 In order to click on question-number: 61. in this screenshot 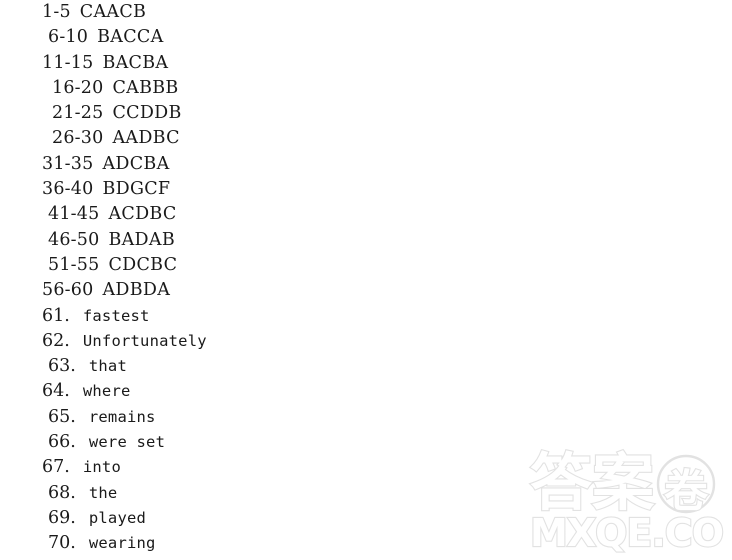, I will do `click(56, 315)`.